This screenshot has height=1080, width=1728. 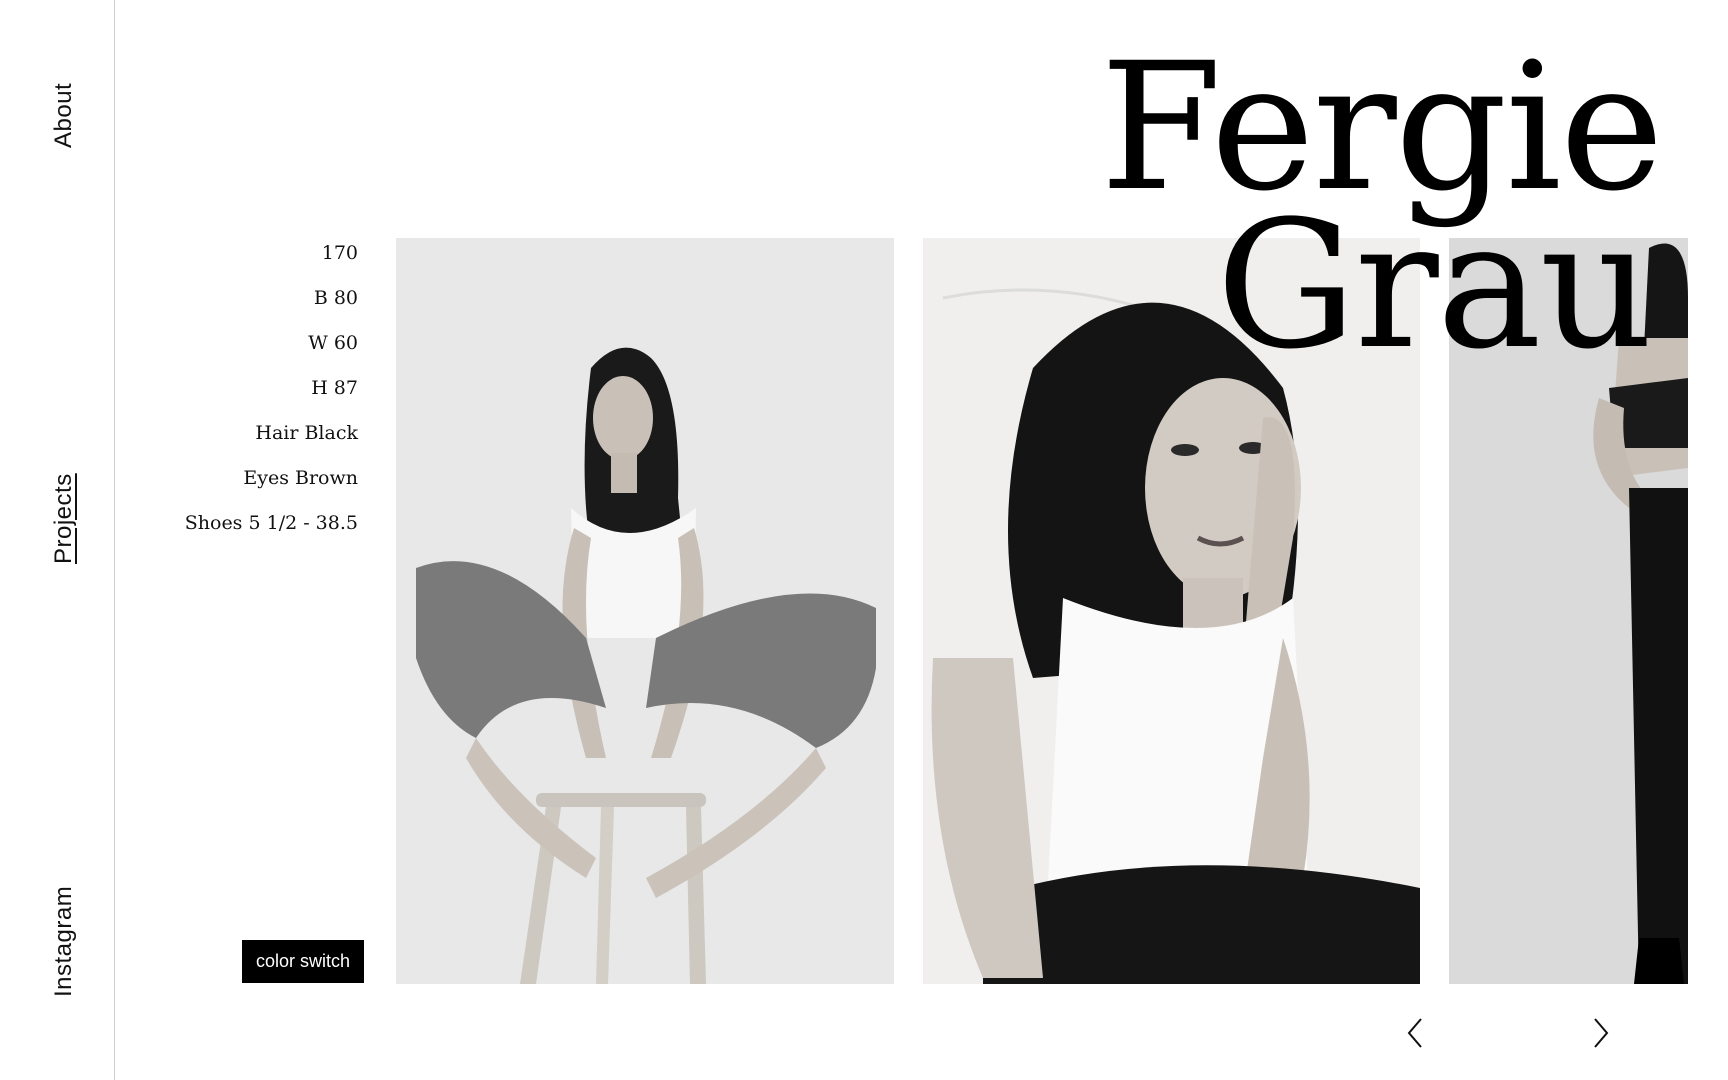 I want to click on nav-instagram: Instagram, so click(x=64, y=941).